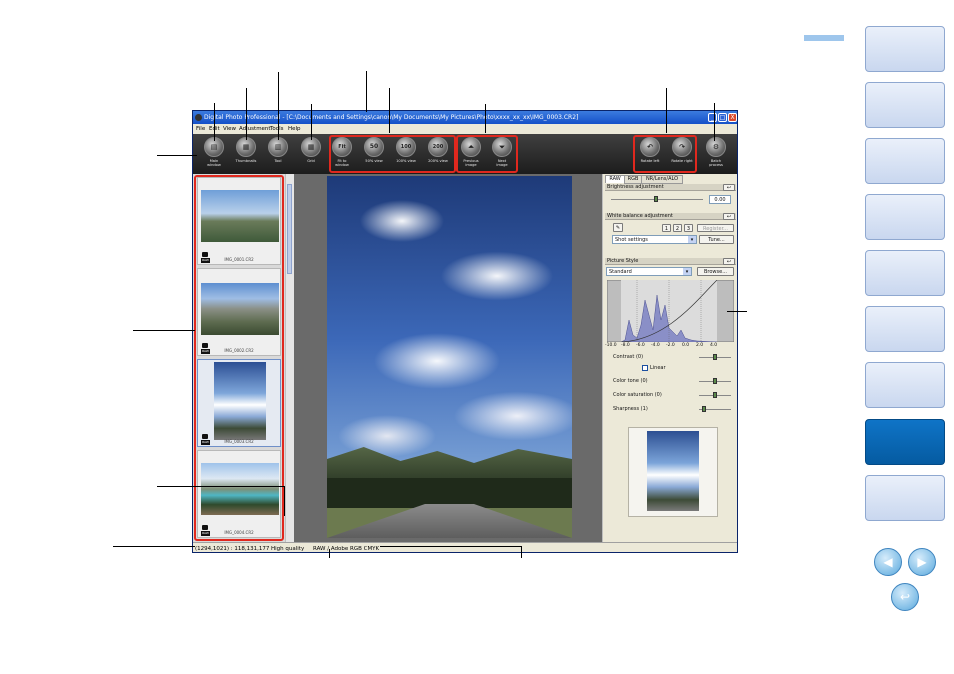 The height and width of the screenshot is (674, 954). I want to click on brightness-slider-knob, so click(656, 199).